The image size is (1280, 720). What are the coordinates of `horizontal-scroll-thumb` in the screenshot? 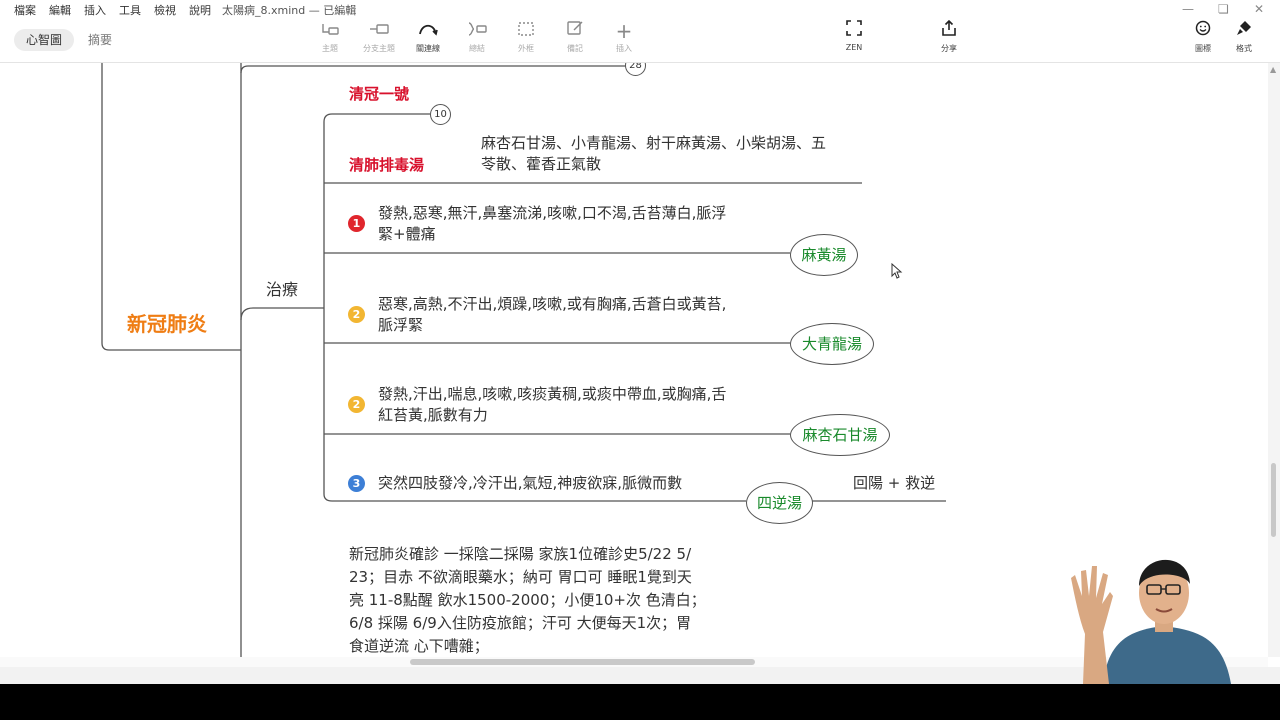 It's located at (582, 662).